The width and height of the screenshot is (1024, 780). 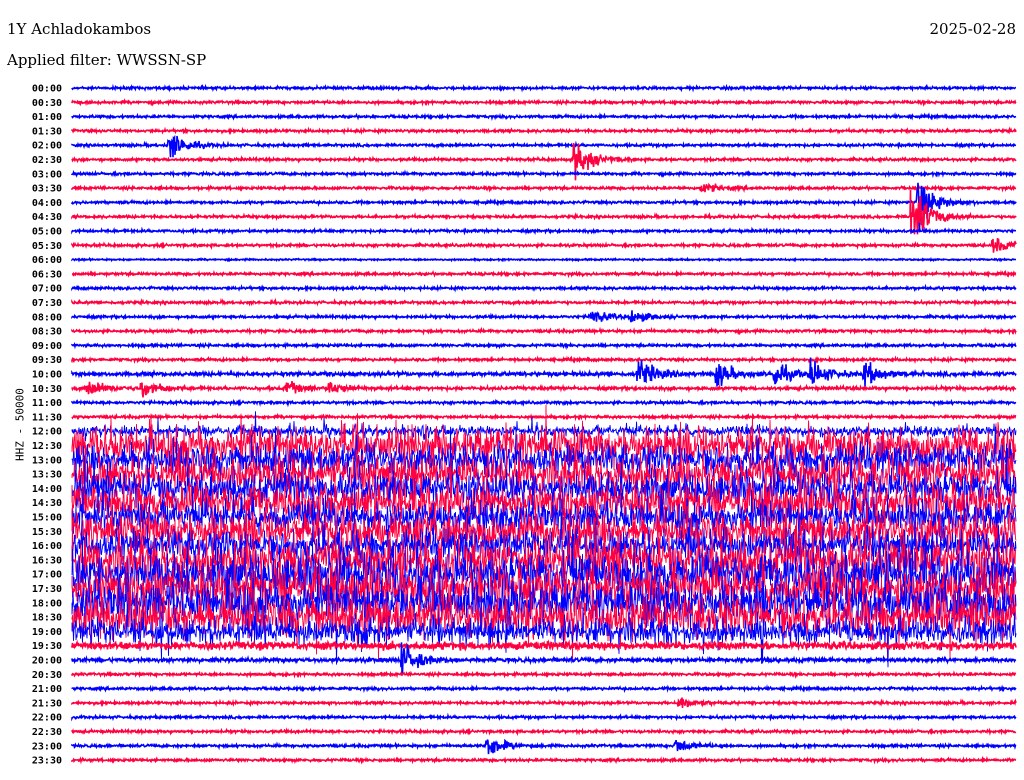 What do you see at coordinates (47, 575) in the screenshot?
I see `time-label: 17:00` at bounding box center [47, 575].